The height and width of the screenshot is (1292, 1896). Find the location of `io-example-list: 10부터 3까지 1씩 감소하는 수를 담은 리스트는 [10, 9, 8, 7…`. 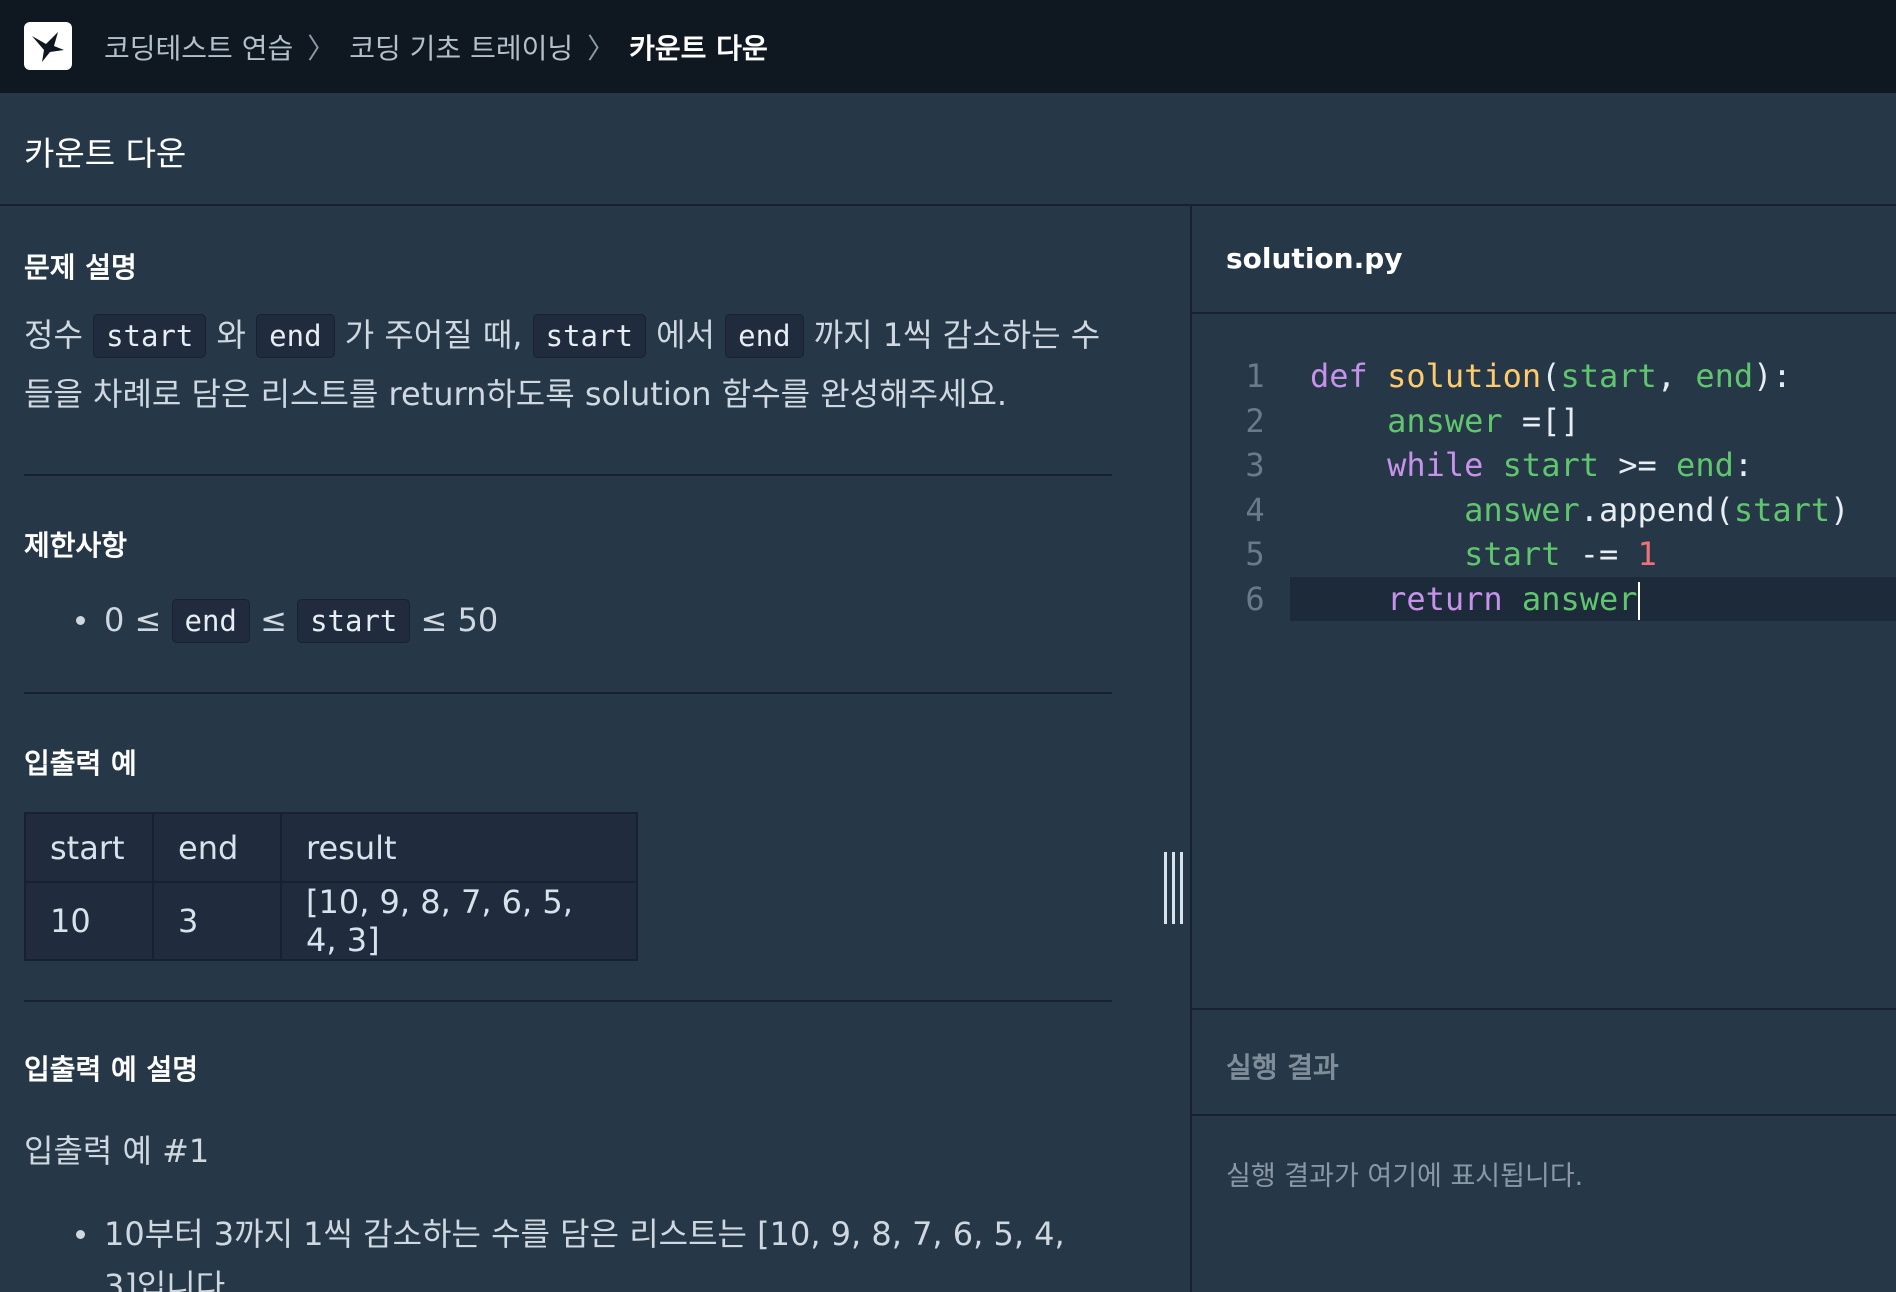

io-example-list: 10부터 3까지 1씩 감소하는 수를 담은 리스트는 [10, 9, 8, 7… is located at coordinates (564, 1250).